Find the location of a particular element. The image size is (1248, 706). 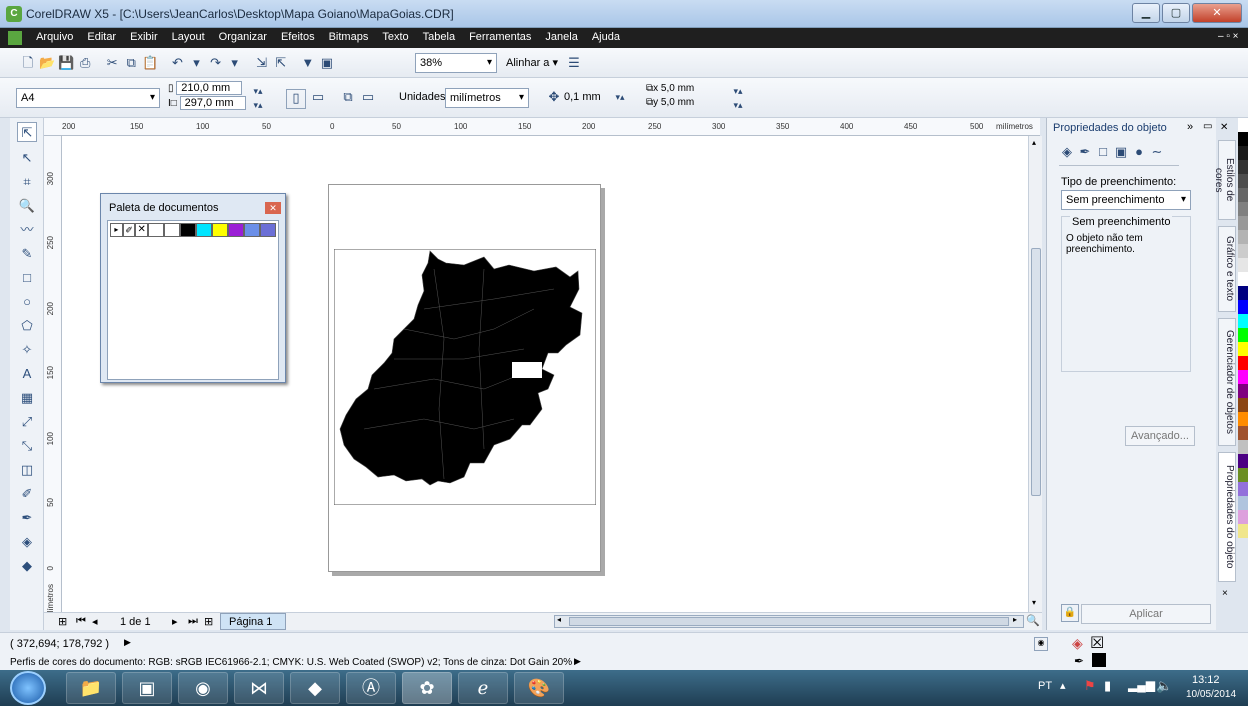

no-color-icon: ✕ is located at coordinates (142, 230).